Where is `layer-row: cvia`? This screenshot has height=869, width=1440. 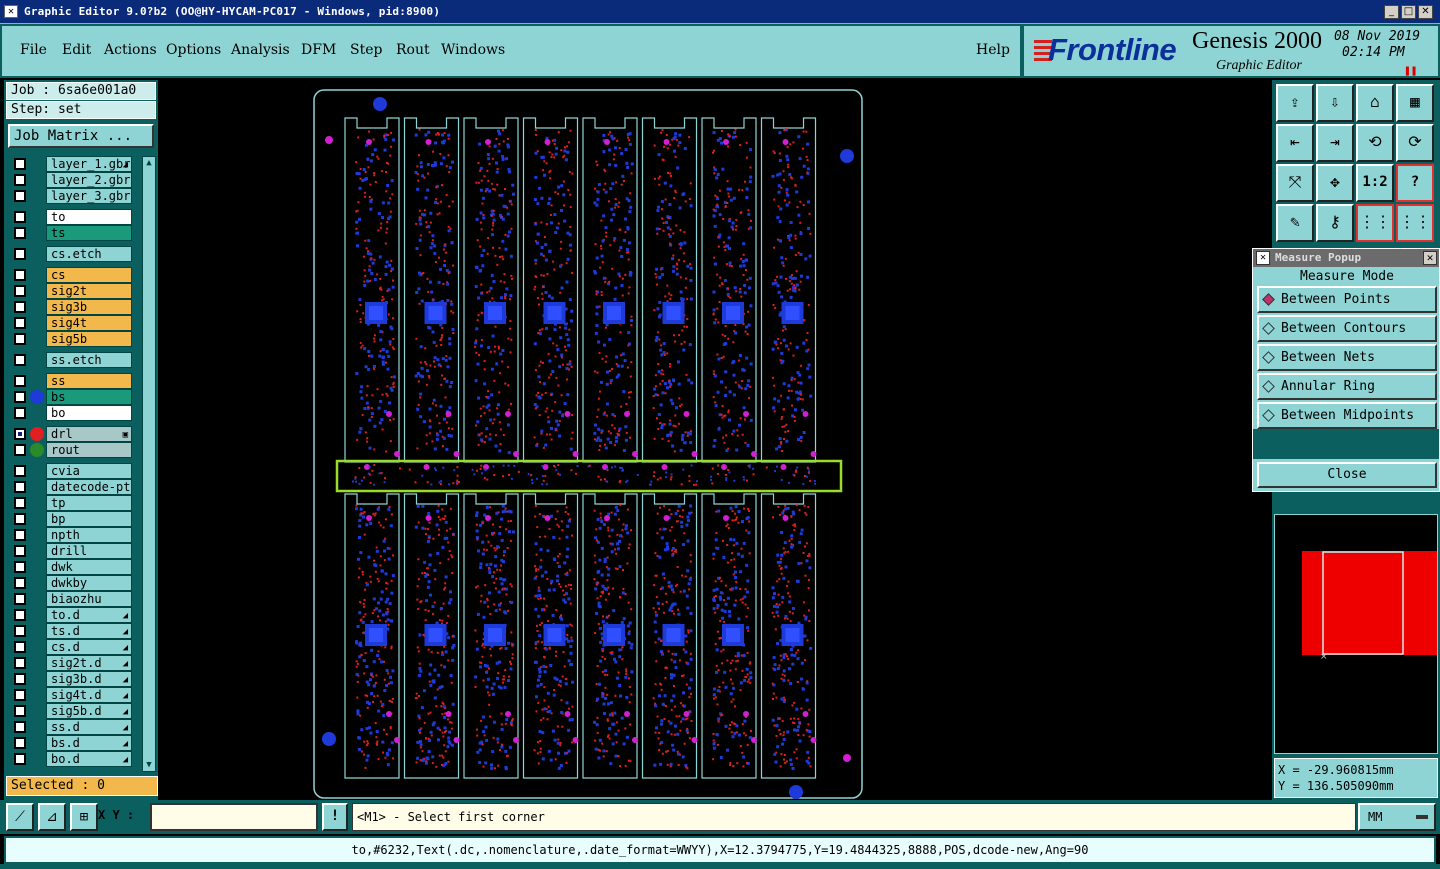 layer-row: cvia is located at coordinates (71, 471).